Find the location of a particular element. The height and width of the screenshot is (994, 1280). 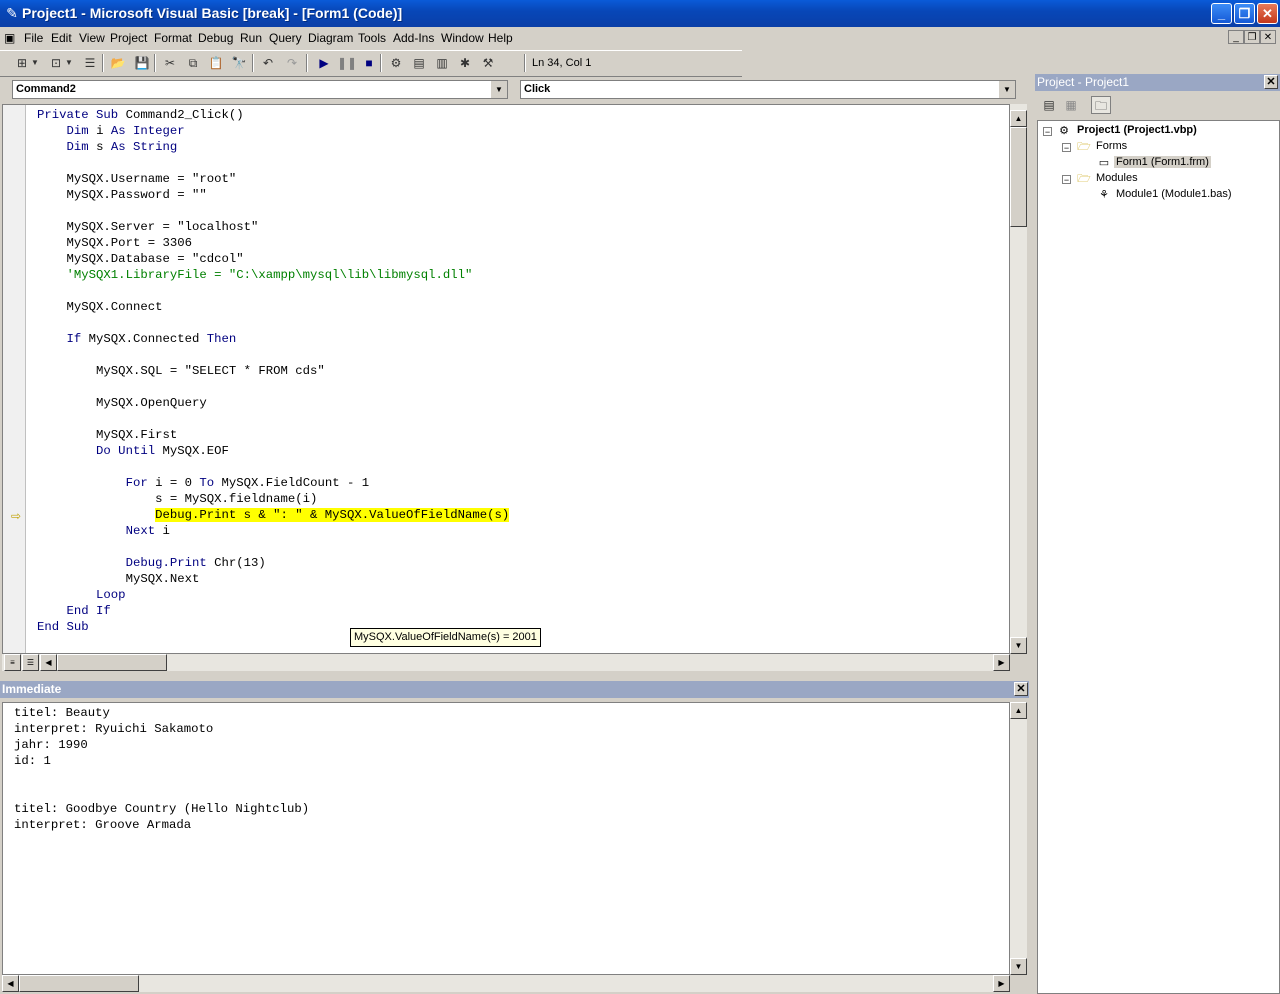

view-object-icon: ▦ is located at coordinates (1071, 105).